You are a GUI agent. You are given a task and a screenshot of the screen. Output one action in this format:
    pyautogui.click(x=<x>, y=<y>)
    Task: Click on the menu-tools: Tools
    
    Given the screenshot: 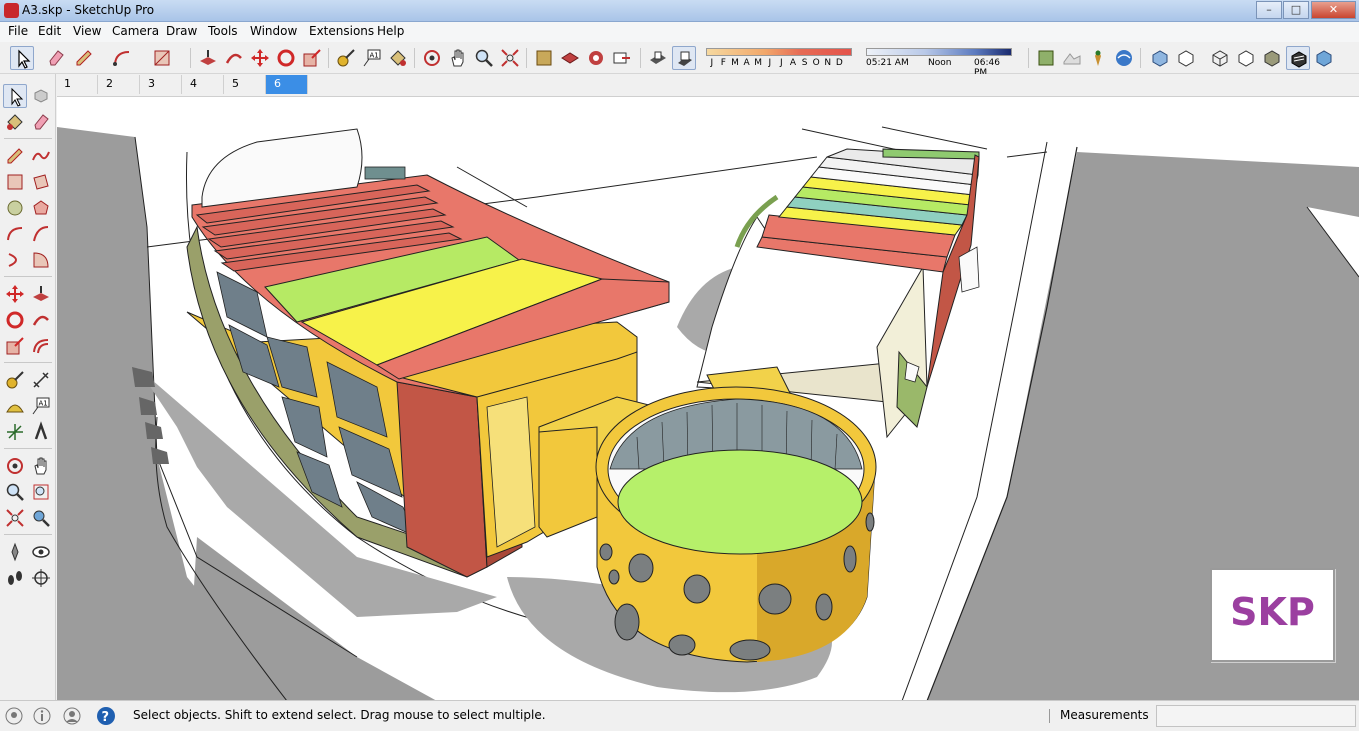 What is the action you would take?
    pyautogui.click(x=223, y=31)
    